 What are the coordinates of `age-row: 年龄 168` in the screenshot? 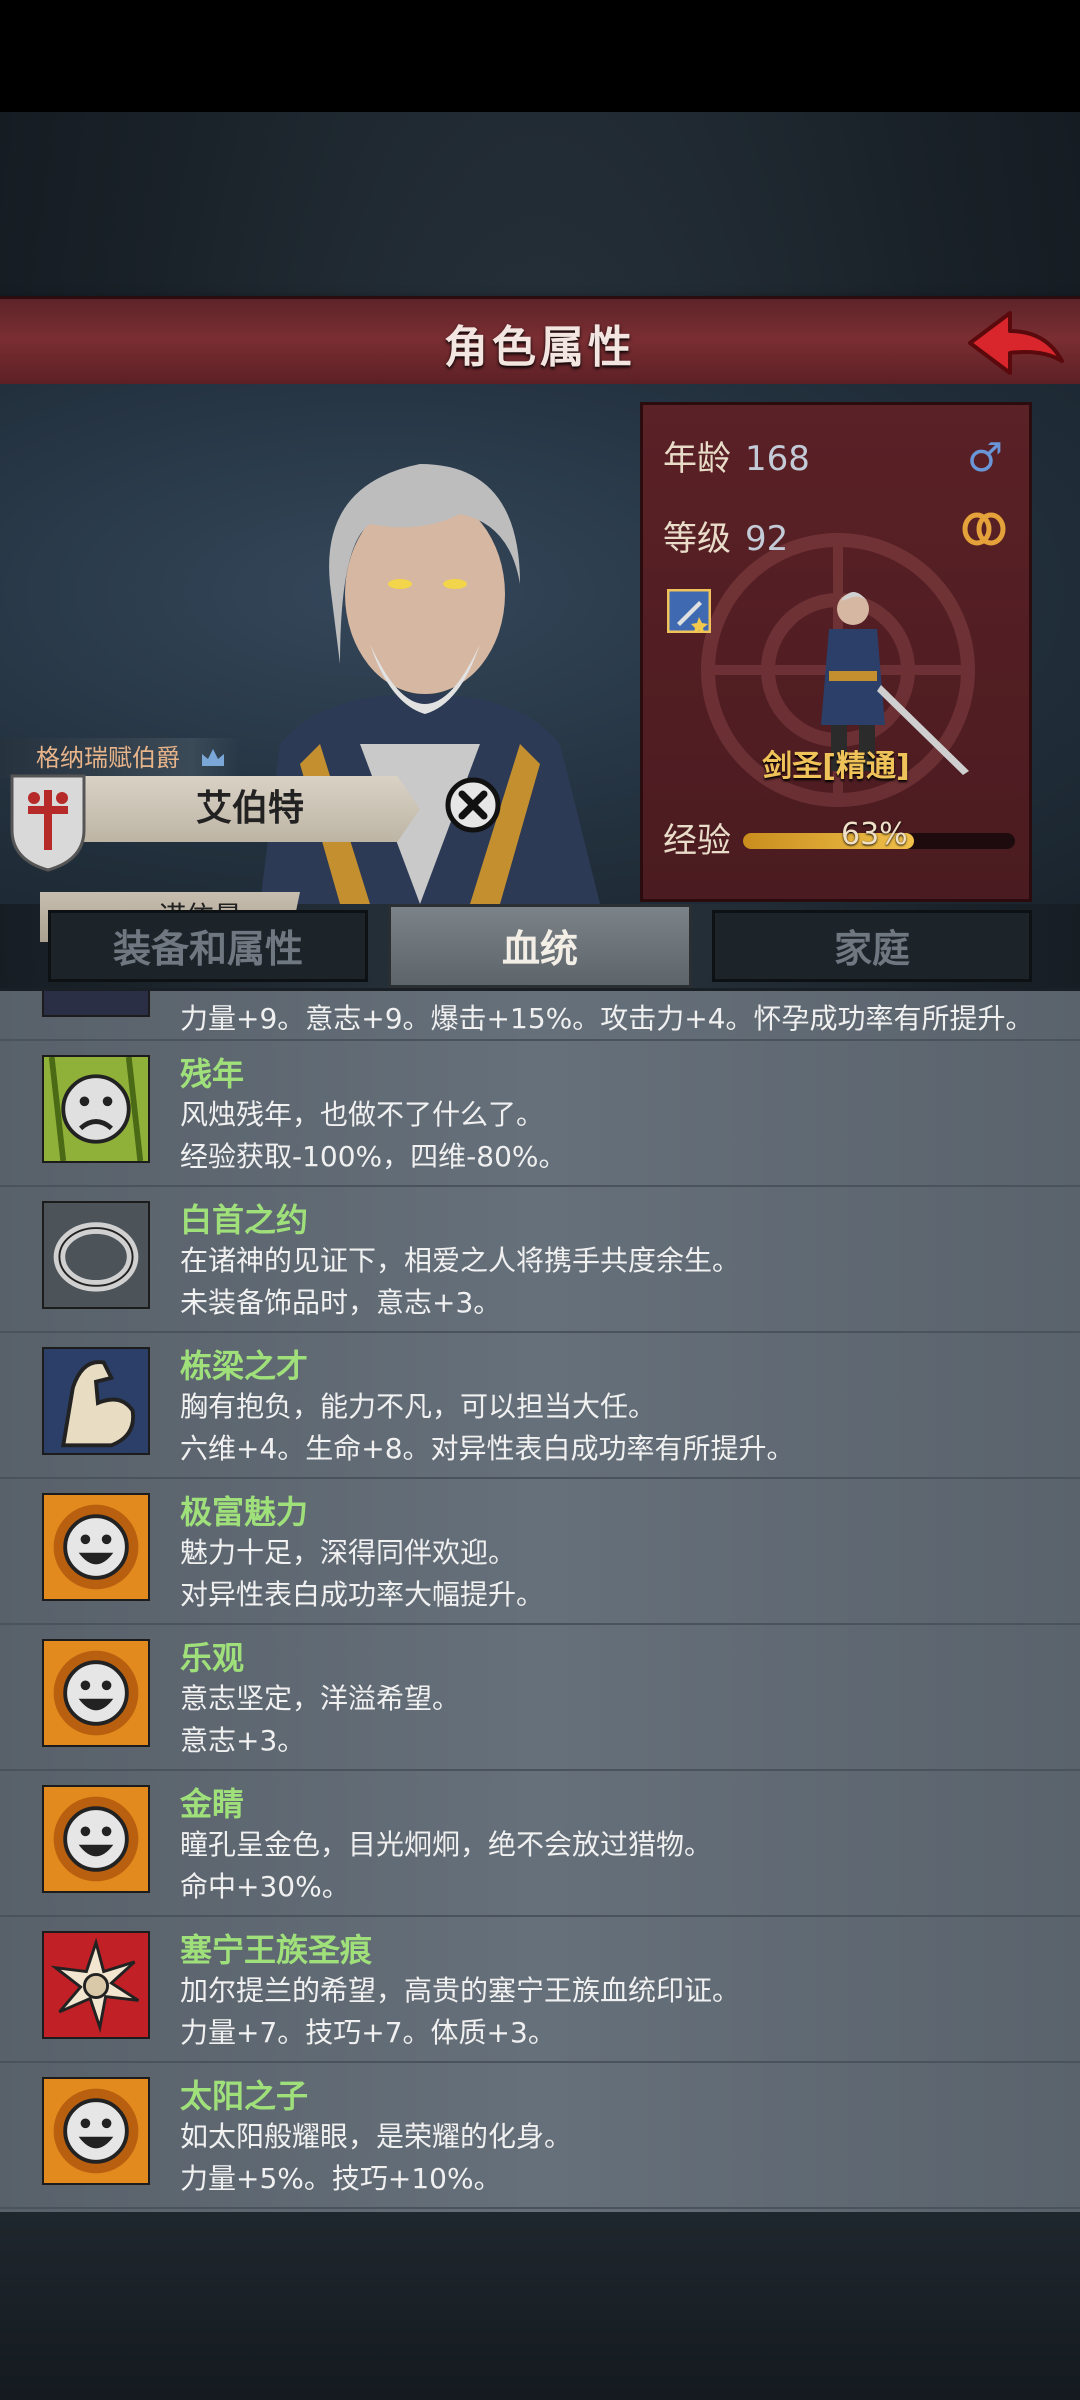 It's located at (736, 455).